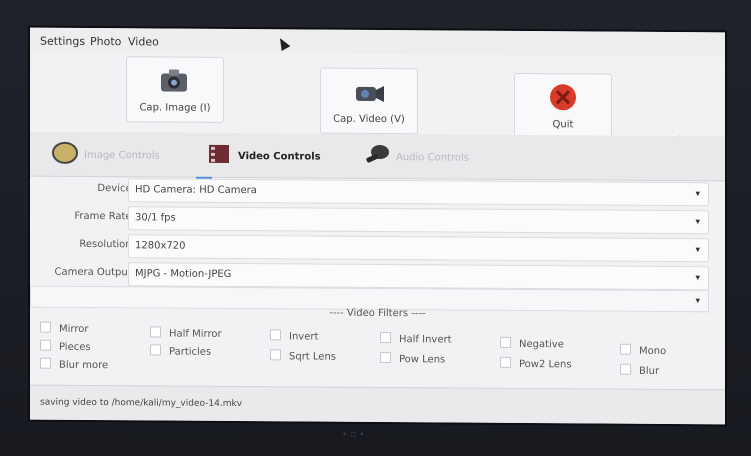 The image size is (751, 456). What do you see at coordinates (377, 276) in the screenshot?
I see `camera-output-row: Camera Output: MJPG - Motion-JPEG ▾` at bounding box center [377, 276].